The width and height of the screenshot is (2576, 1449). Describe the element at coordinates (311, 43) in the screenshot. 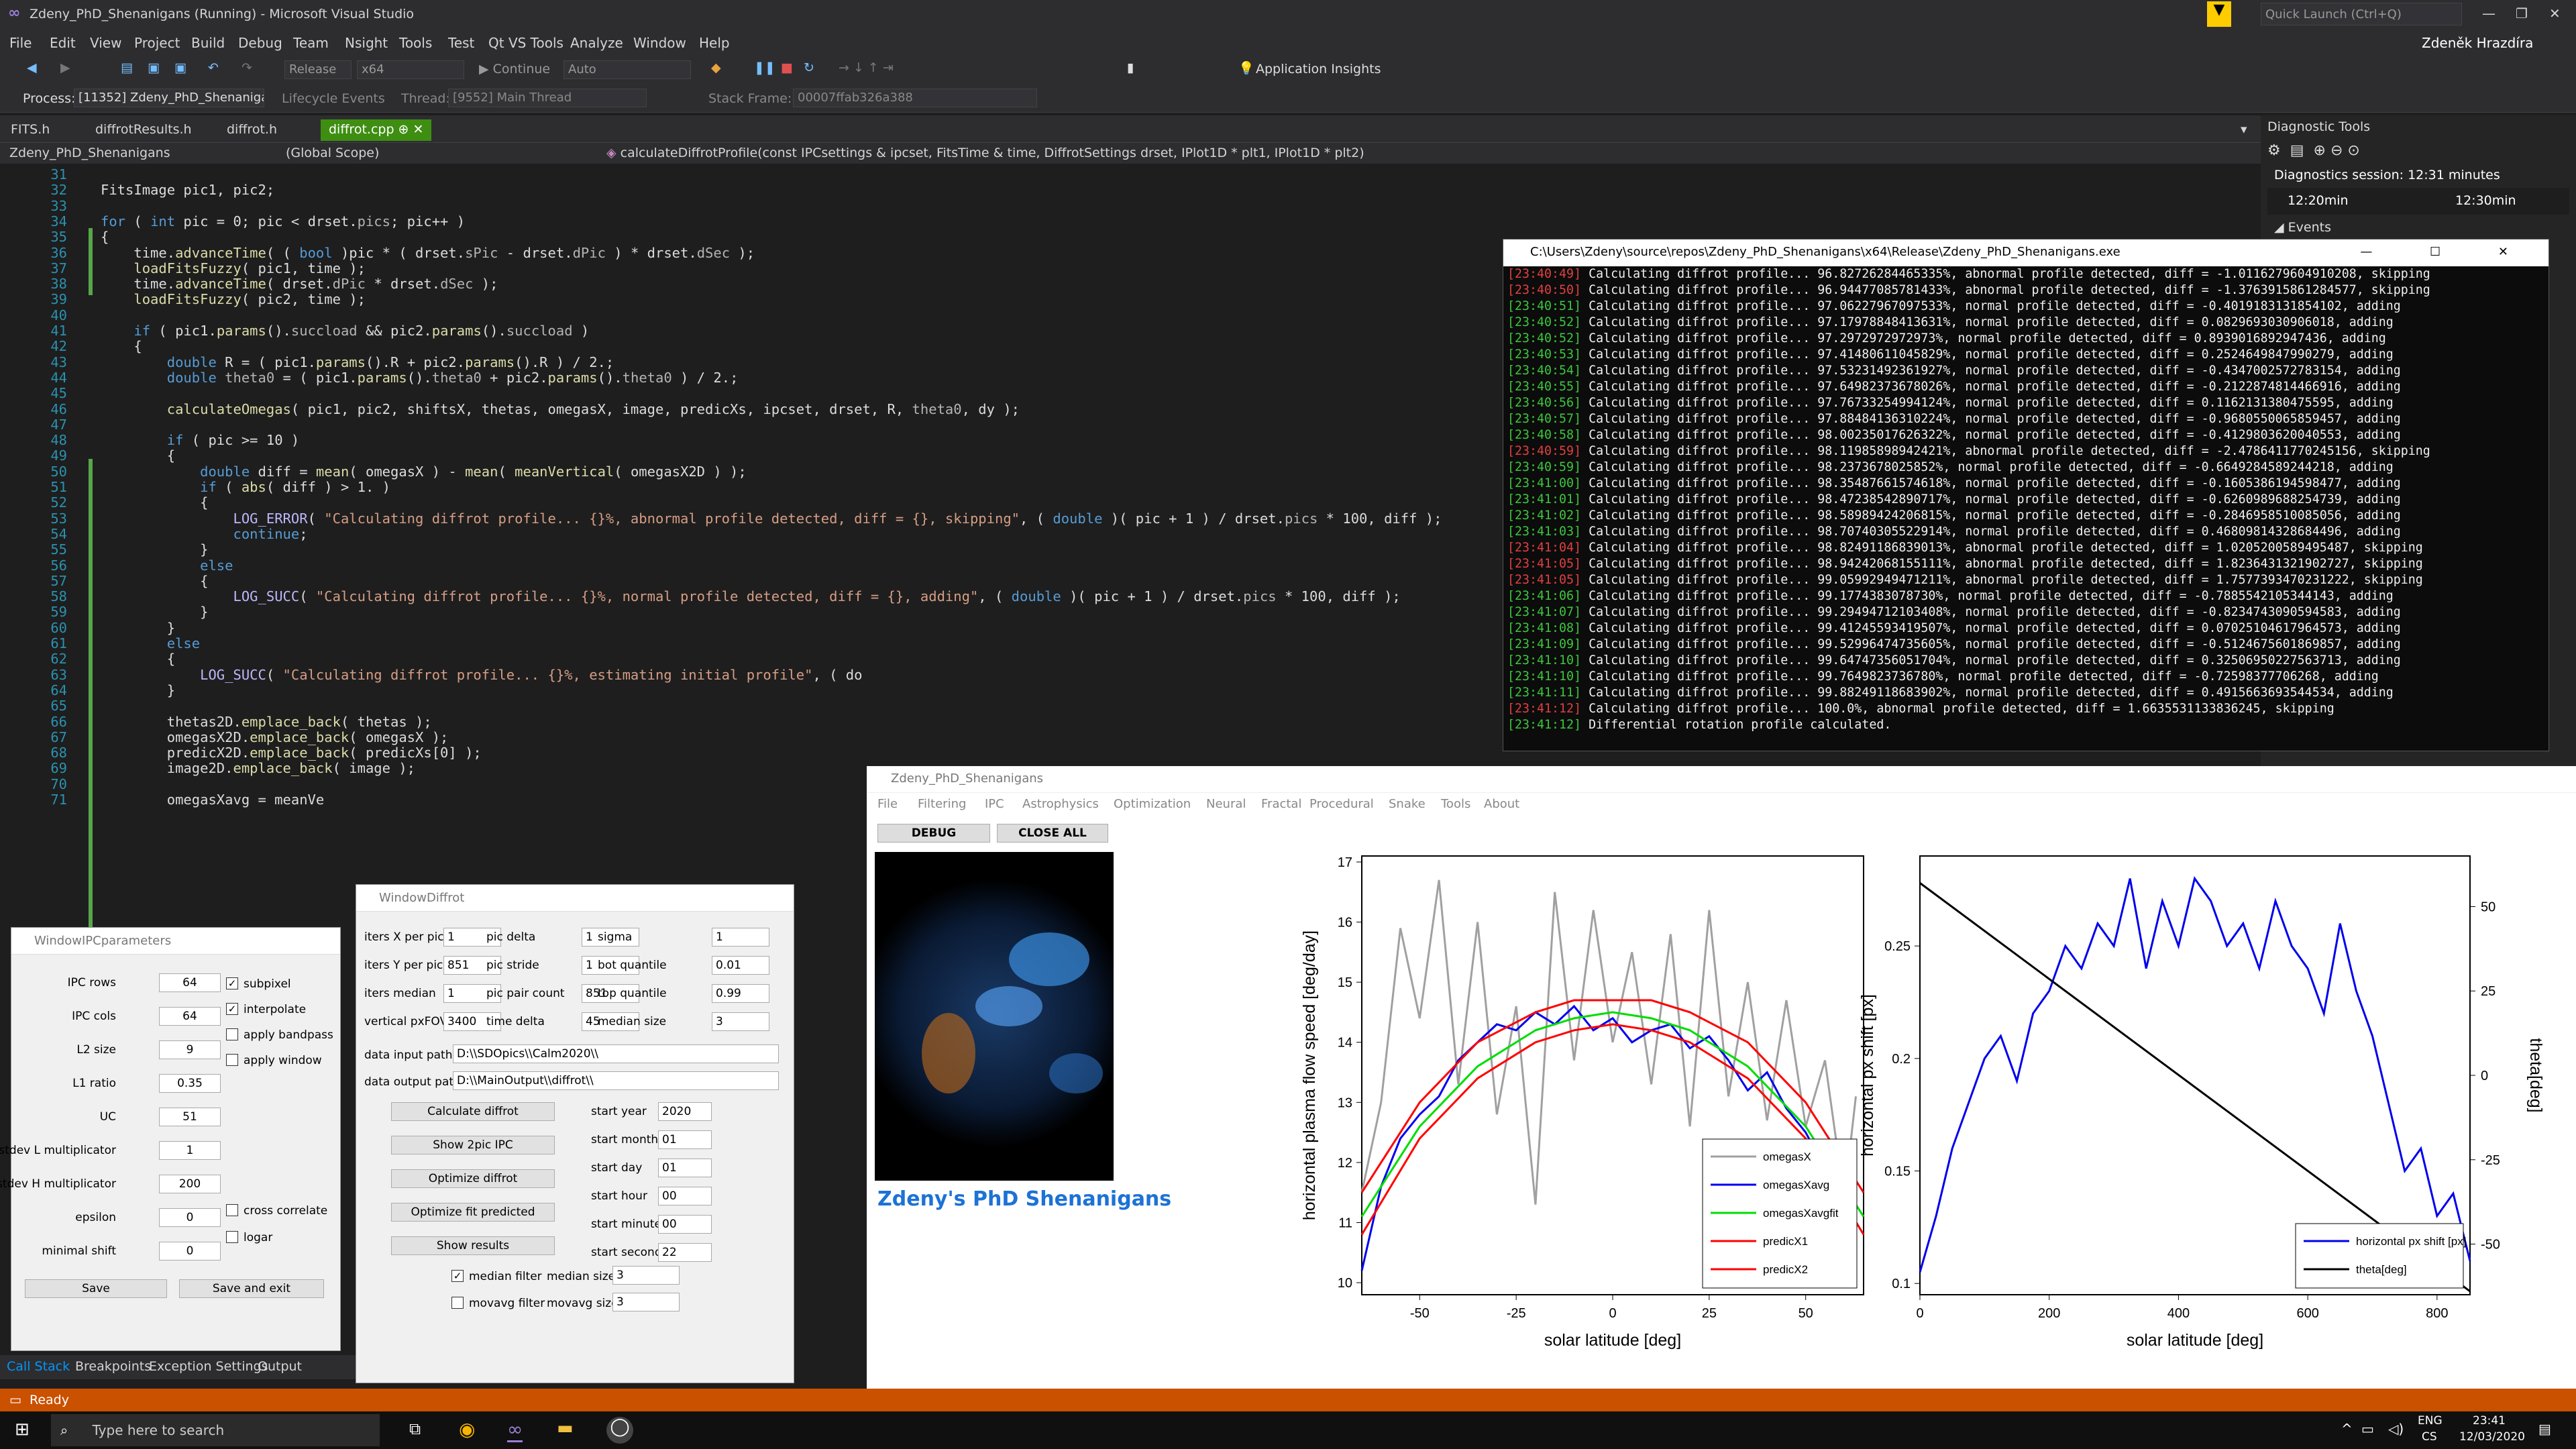

I see `menu-team: Team` at that location.